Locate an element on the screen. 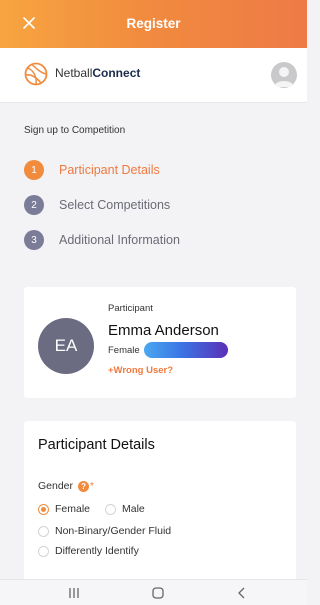  participant-name: Emma Anderson is located at coordinates (163, 330).